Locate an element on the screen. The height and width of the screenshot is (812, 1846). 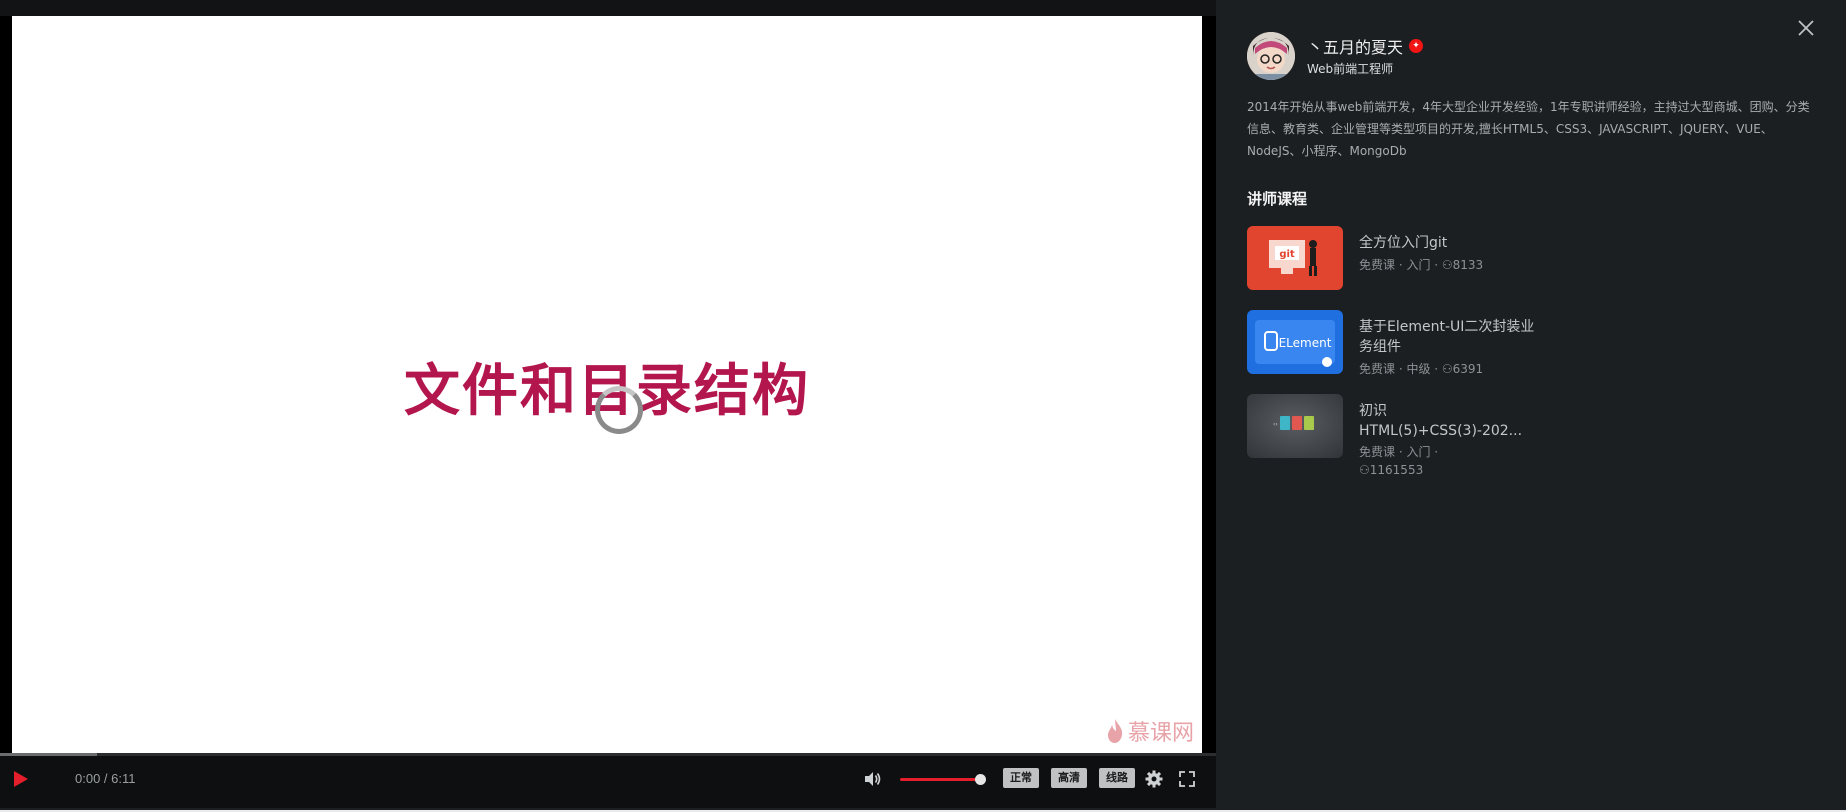
teacher-avatar is located at coordinates (1271, 56).